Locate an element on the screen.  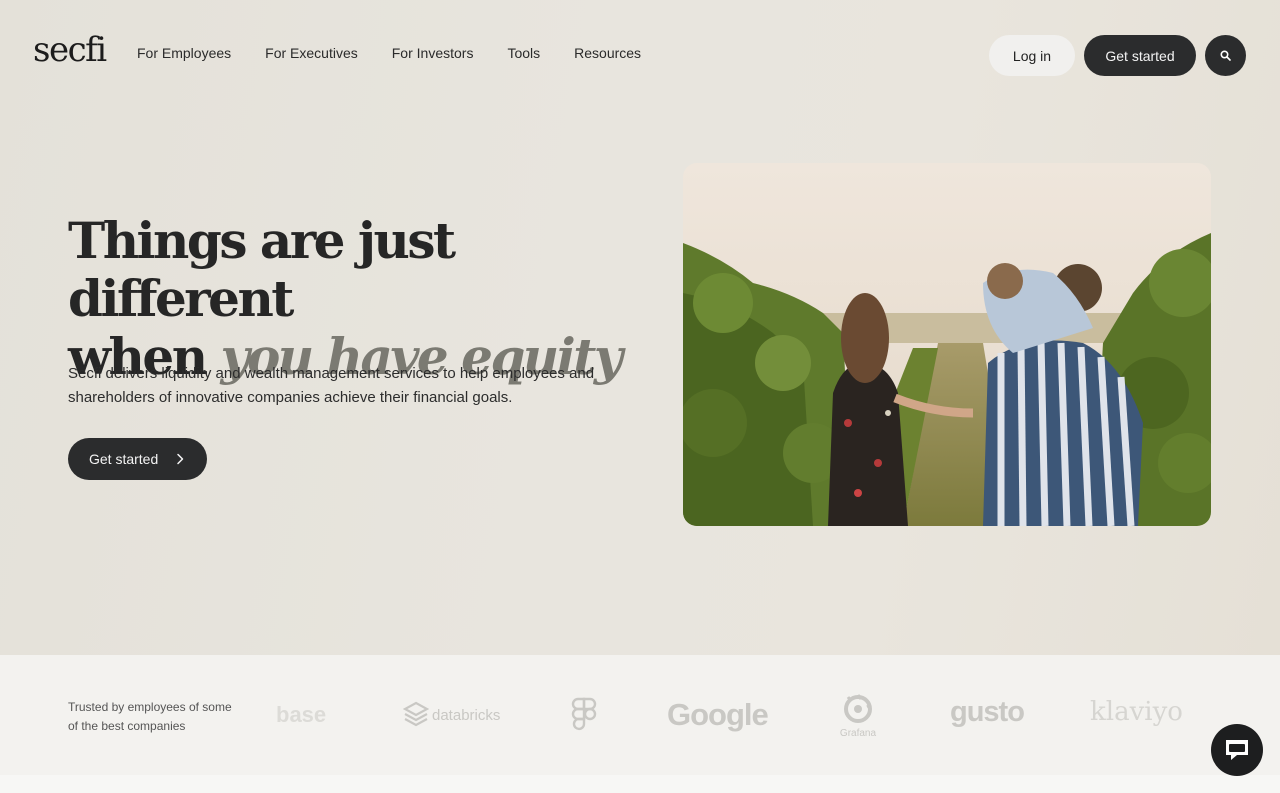
databricks-icon is located at coordinates (416, 714).